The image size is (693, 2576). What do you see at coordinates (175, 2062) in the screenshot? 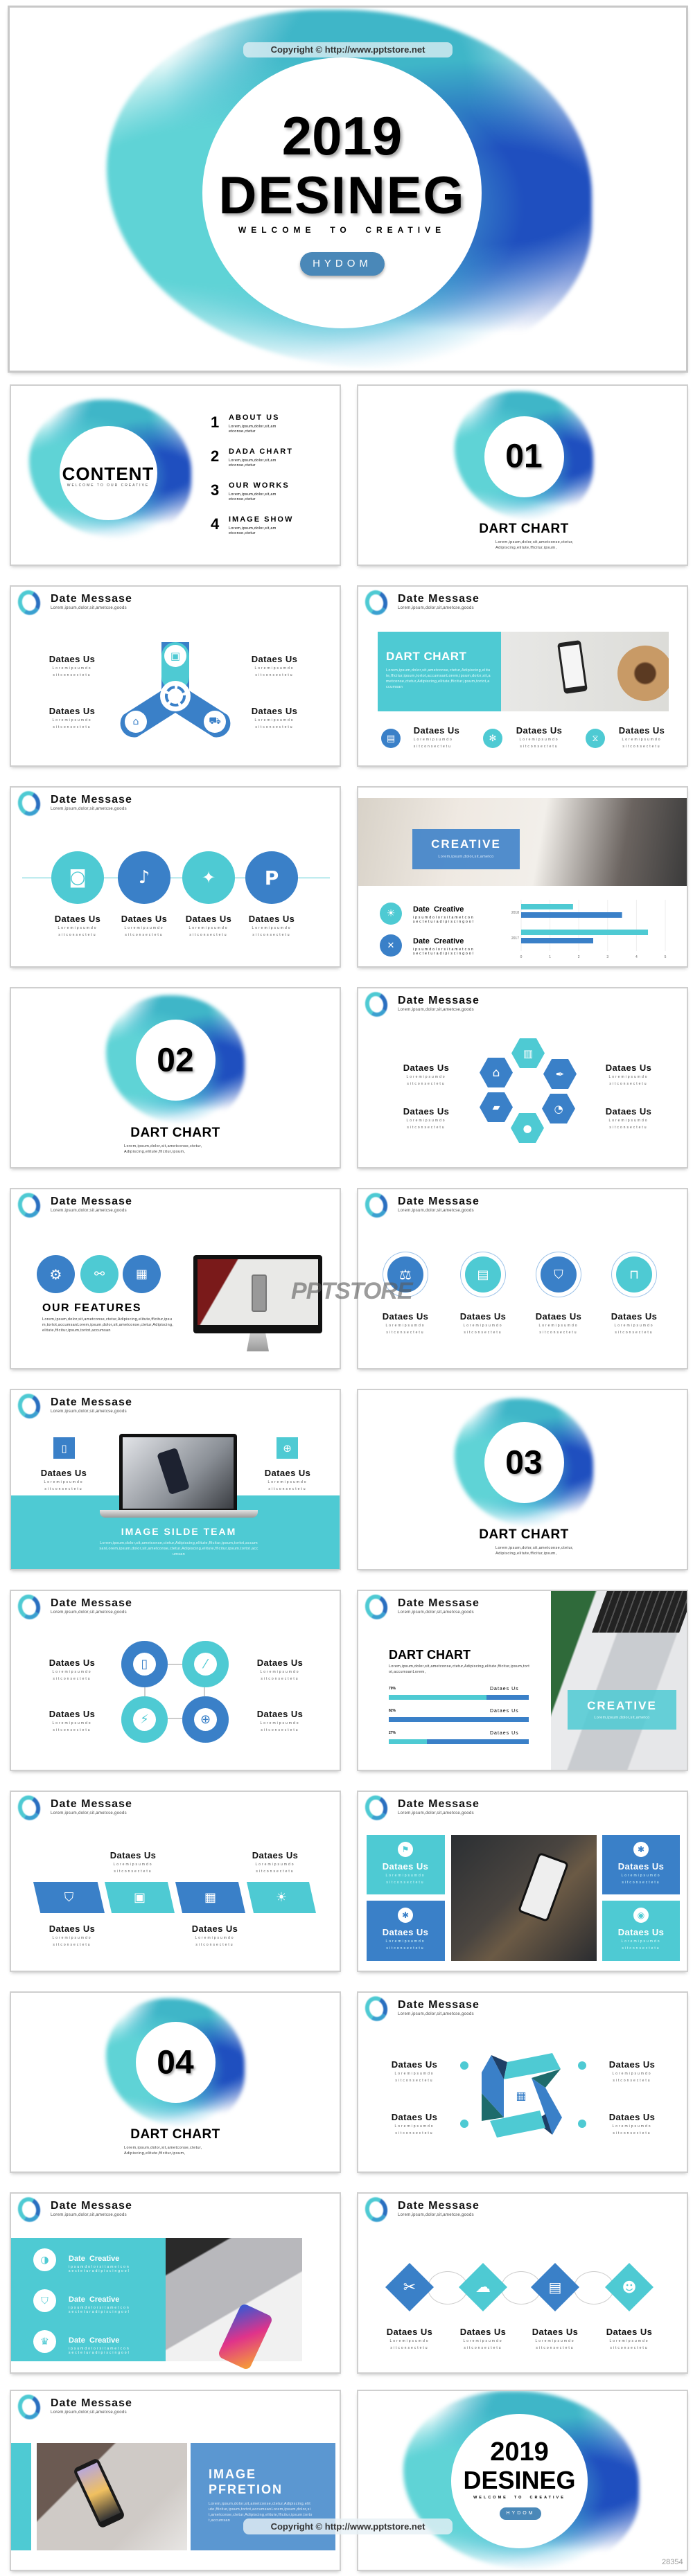
I see `section-number: 04` at bounding box center [175, 2062].